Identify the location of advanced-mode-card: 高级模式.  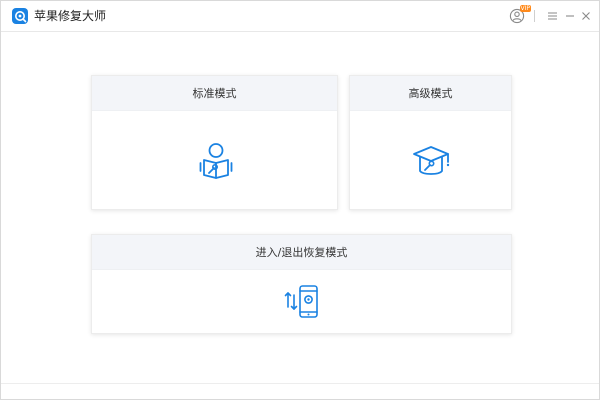
(430, 142).